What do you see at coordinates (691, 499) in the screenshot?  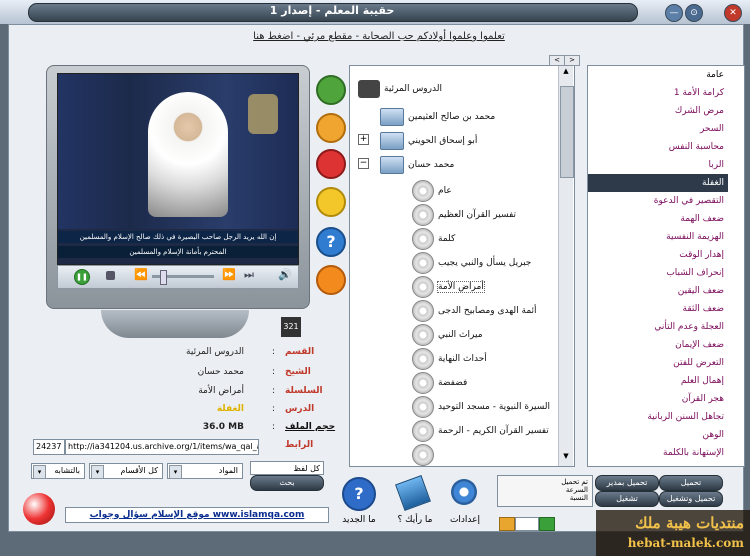 I see `download-play-button: تحميل وتشغيل` at bounding box center [691, 499].